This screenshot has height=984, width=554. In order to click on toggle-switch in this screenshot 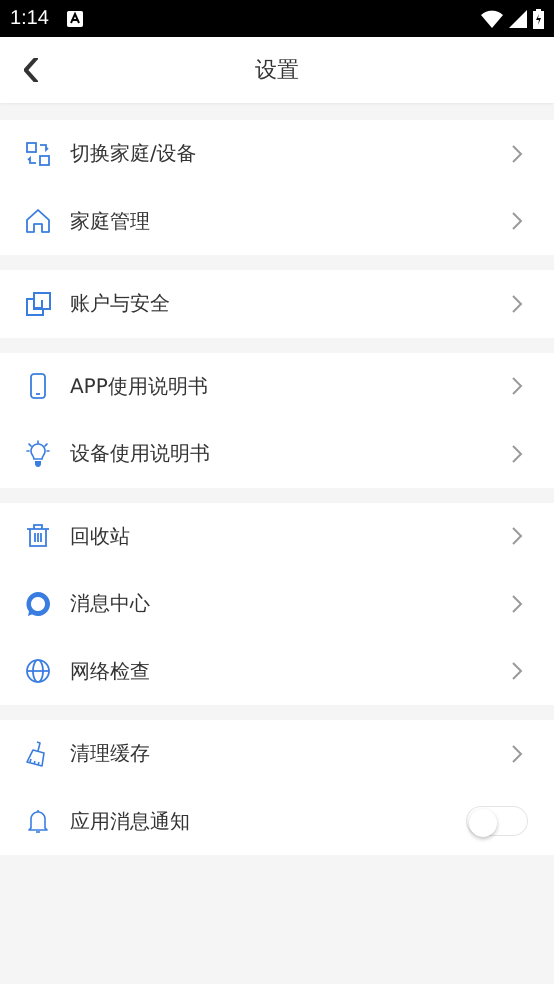, I will do `click(497, 821)`.